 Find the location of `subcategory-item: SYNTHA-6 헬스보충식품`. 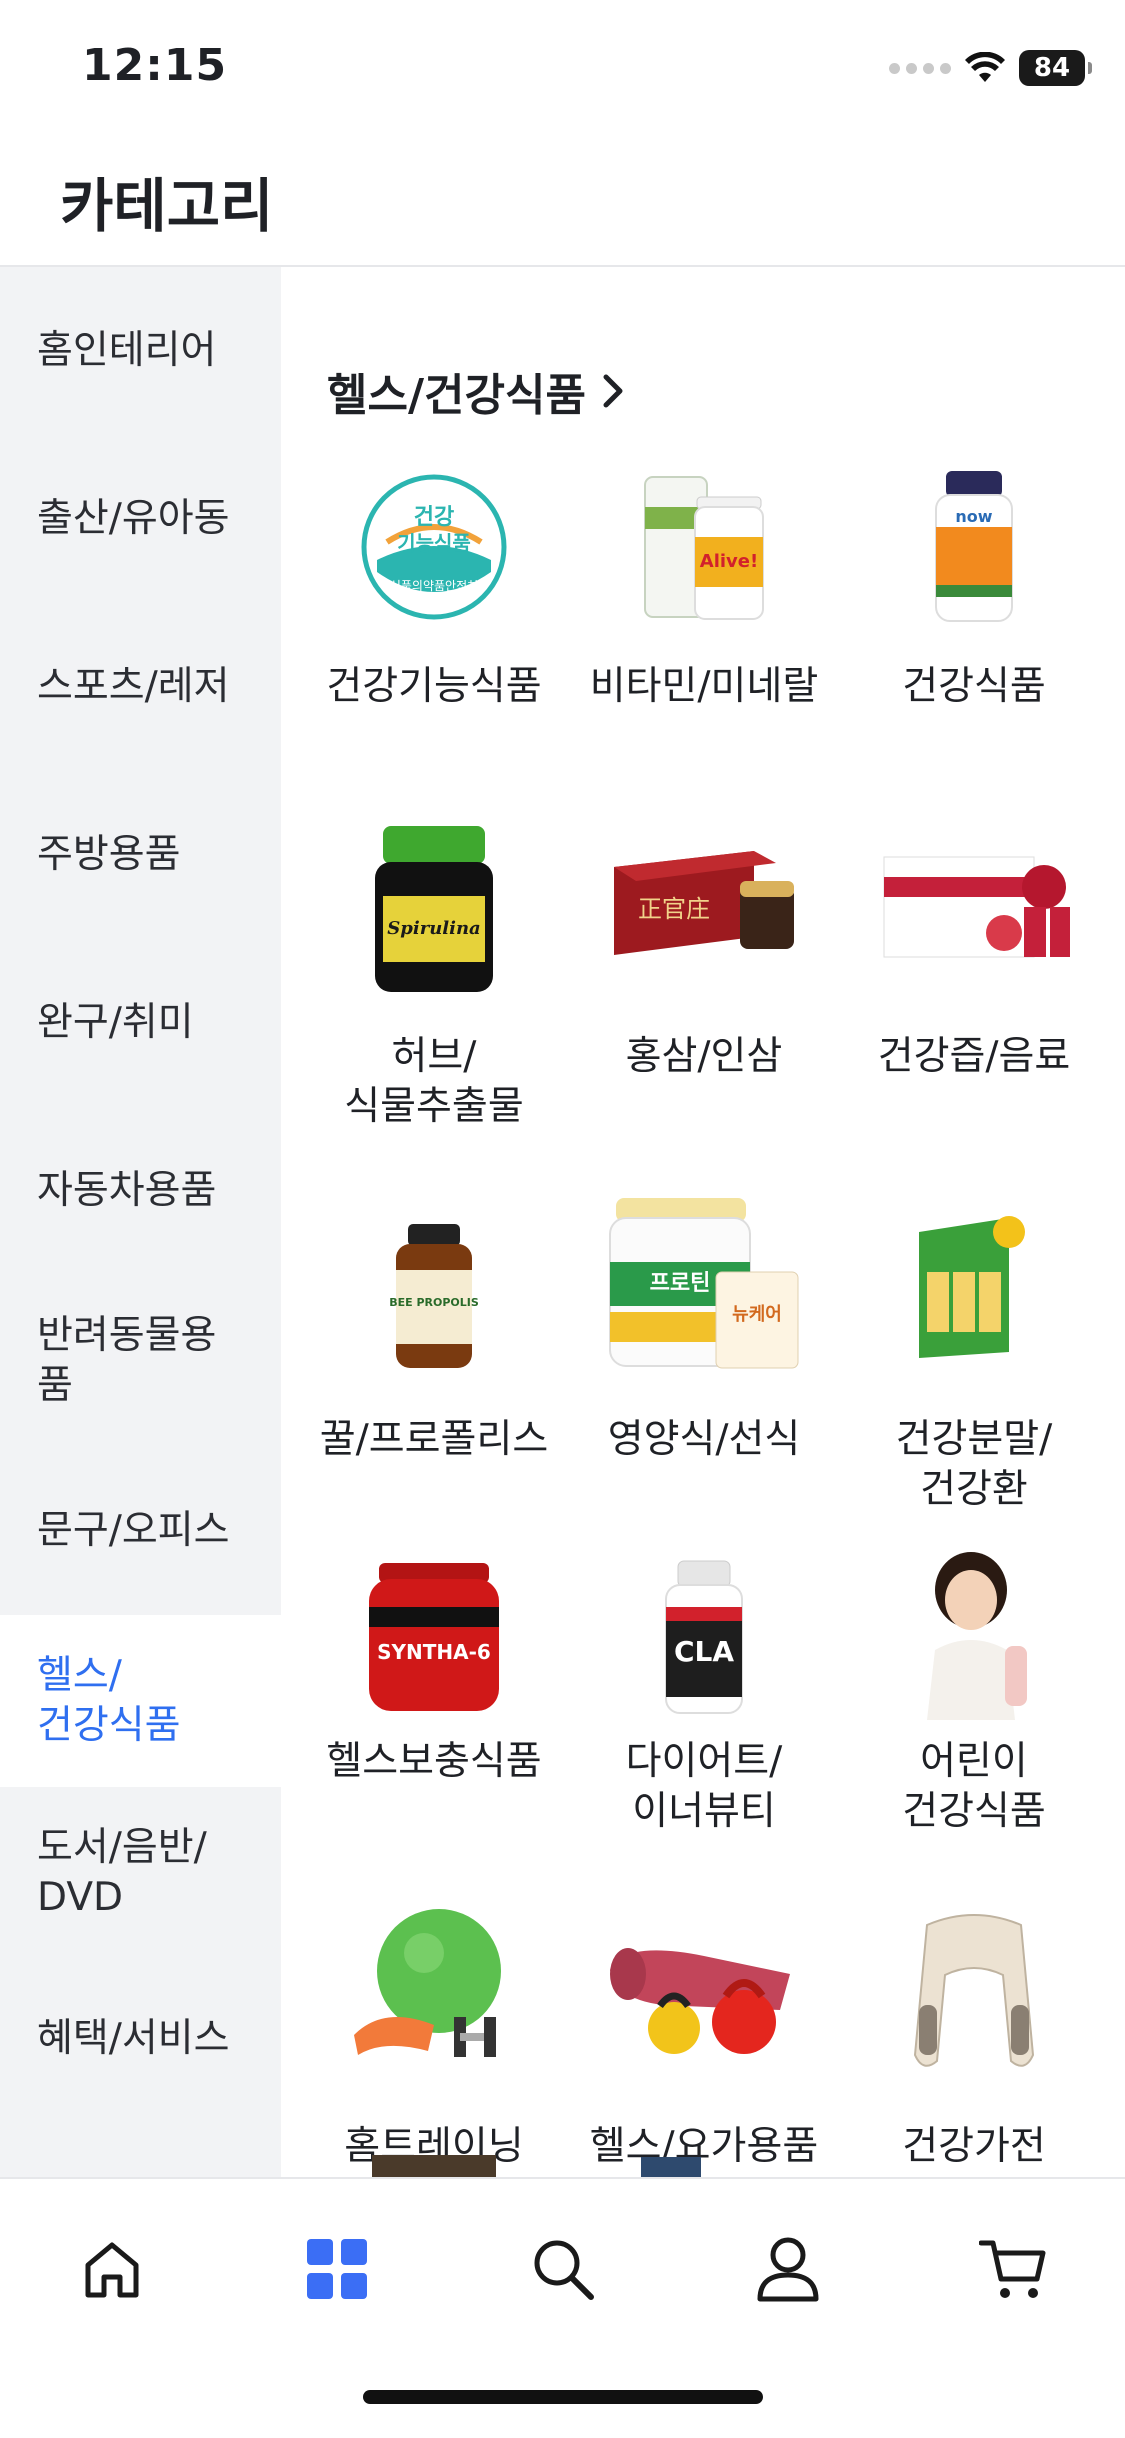

subcategory-item: SYNTHA-6 헬스보충식품 is located at coordinates (434, 1724).